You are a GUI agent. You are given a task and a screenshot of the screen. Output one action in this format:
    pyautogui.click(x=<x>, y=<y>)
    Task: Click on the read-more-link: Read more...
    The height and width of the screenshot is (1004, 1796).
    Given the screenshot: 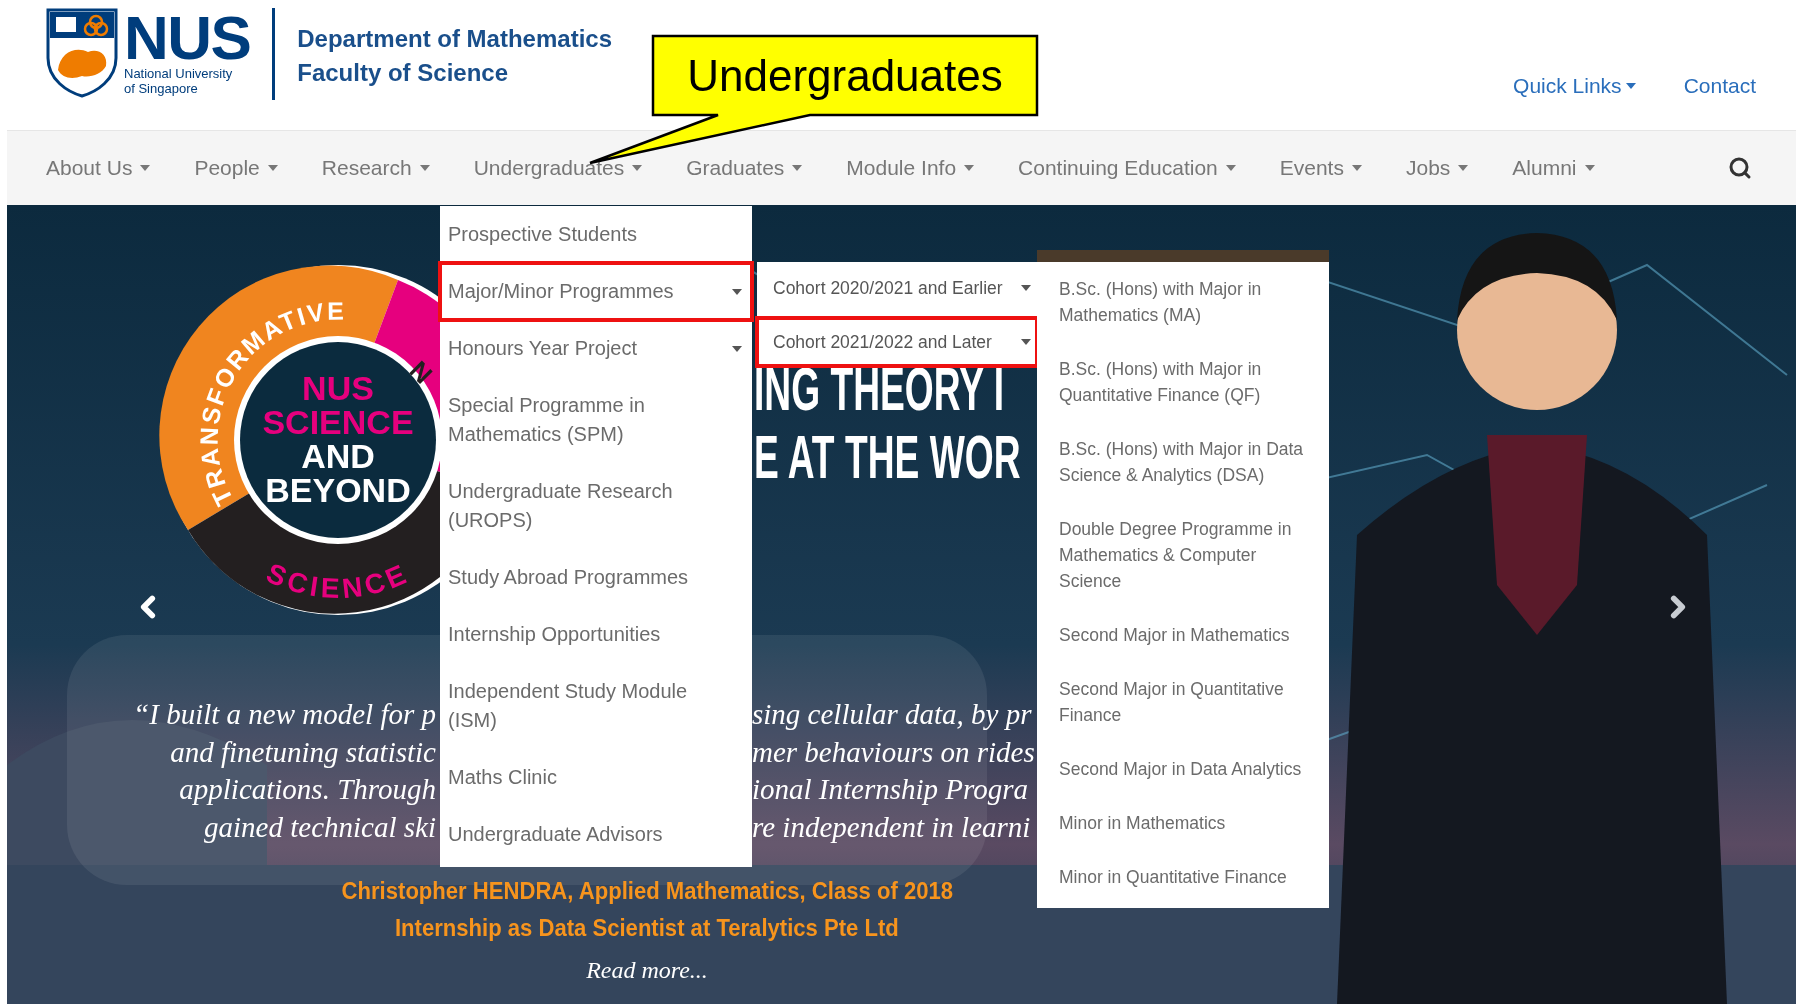 What is the action you would take?
    pyautogui.click(x=647, y=970)
    